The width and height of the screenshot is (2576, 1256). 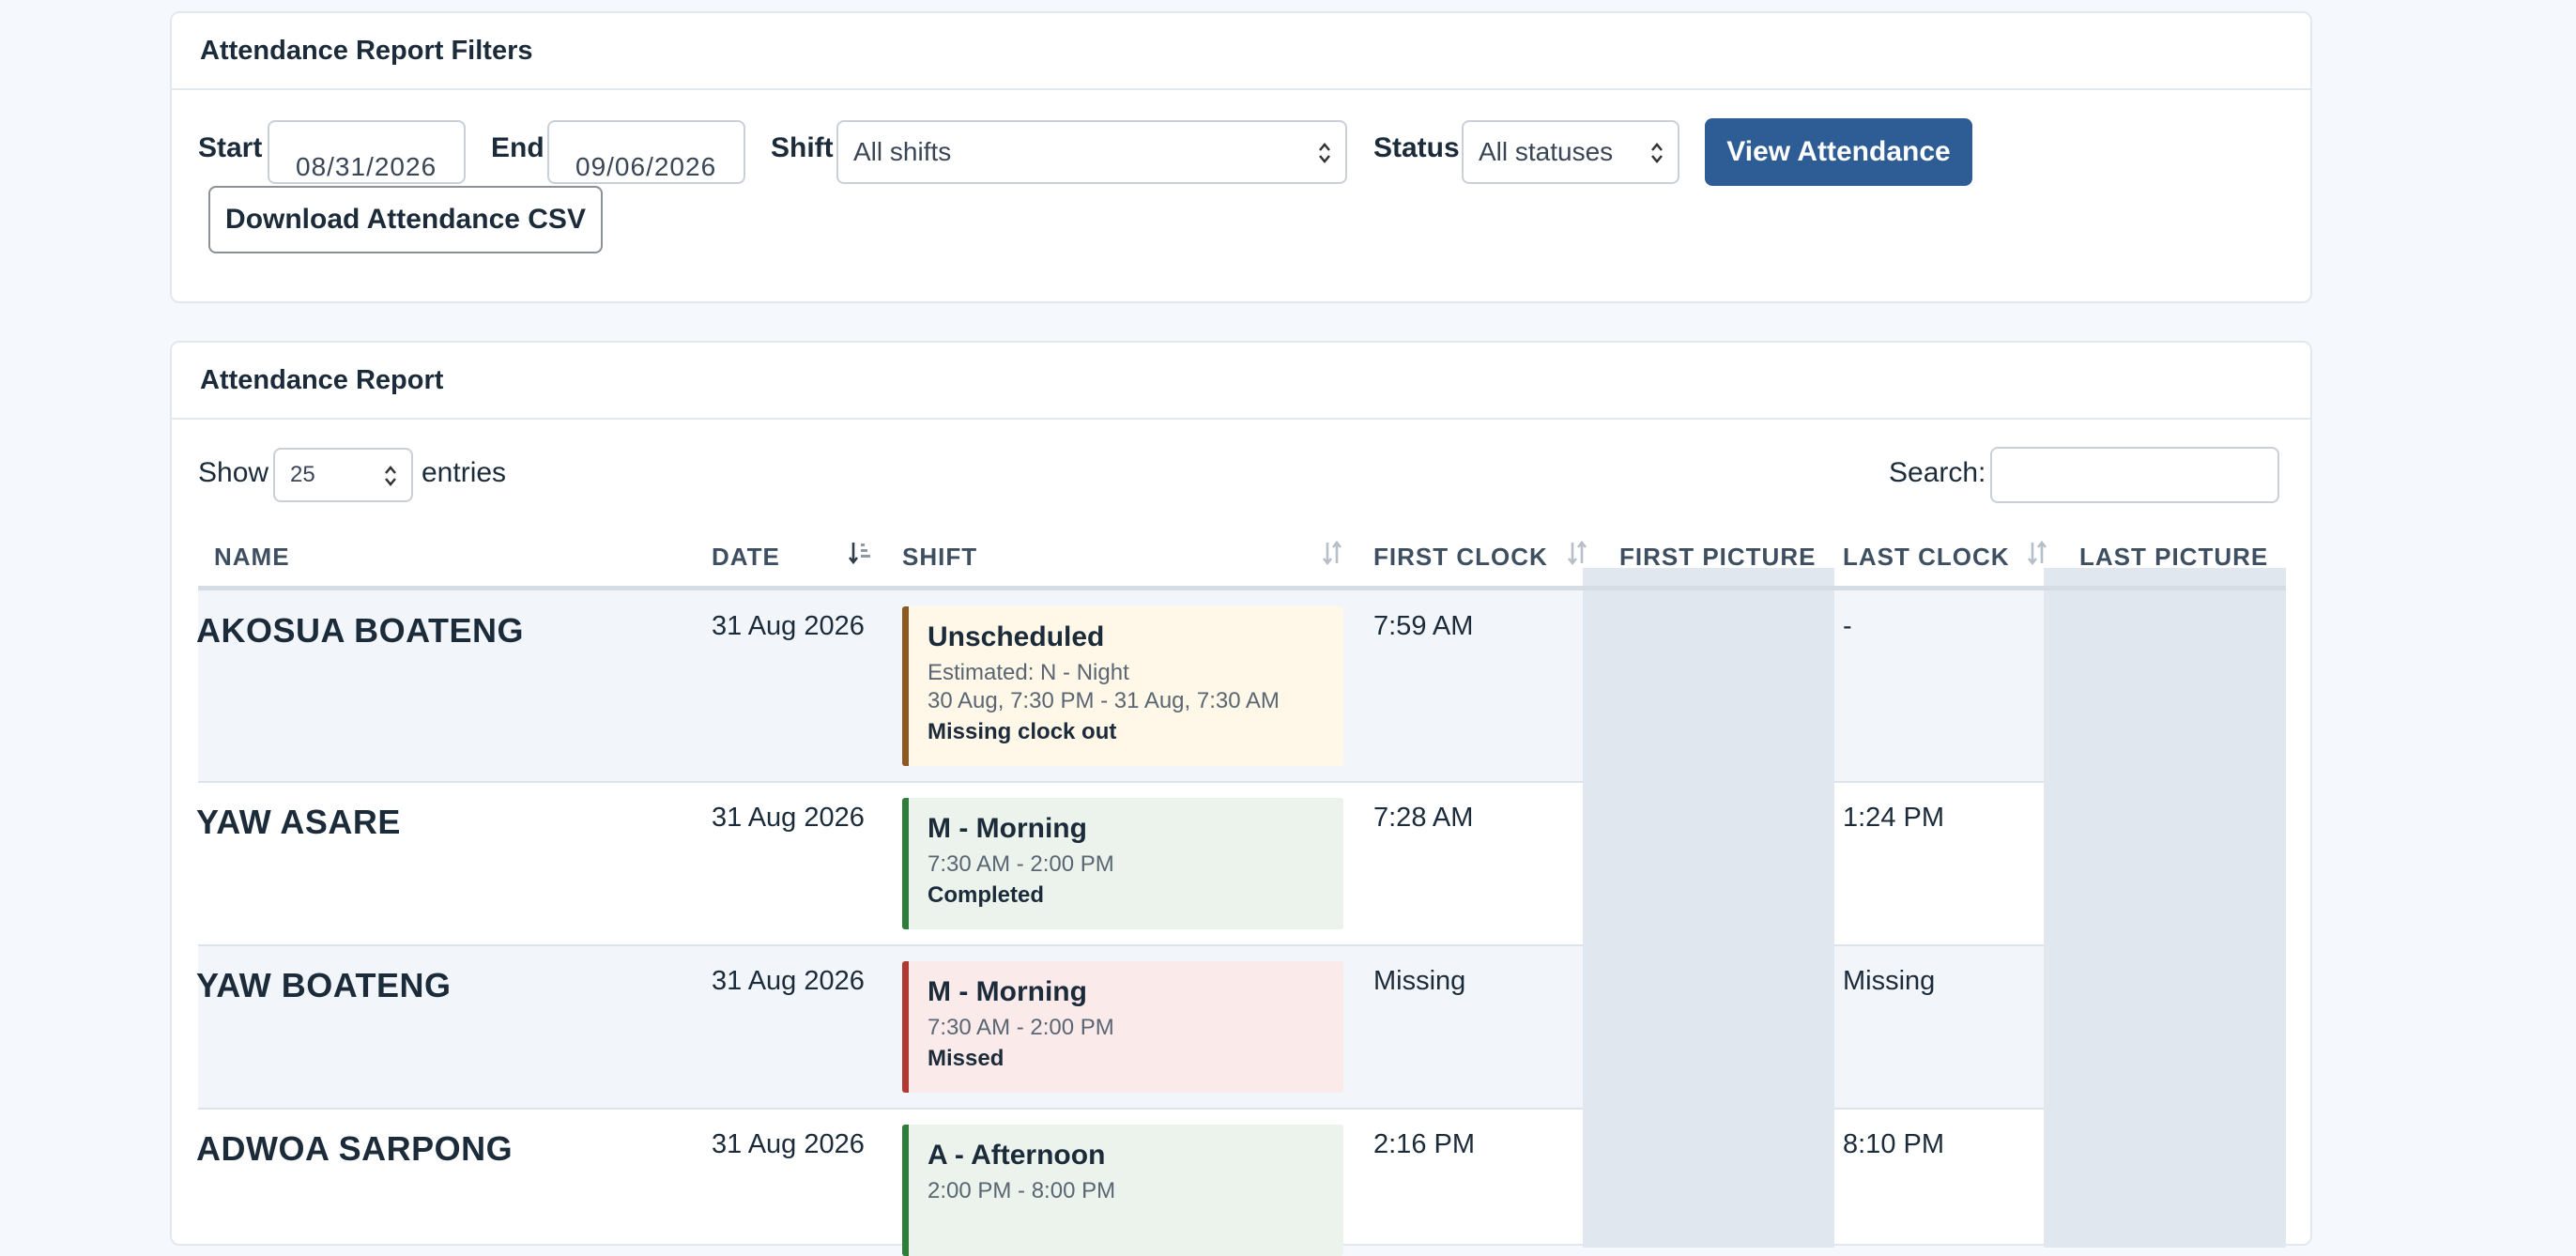 What do you see at coordinates (517, 148) in the screenshot?
I see `end-label: End` at bounding box center [517, 148].